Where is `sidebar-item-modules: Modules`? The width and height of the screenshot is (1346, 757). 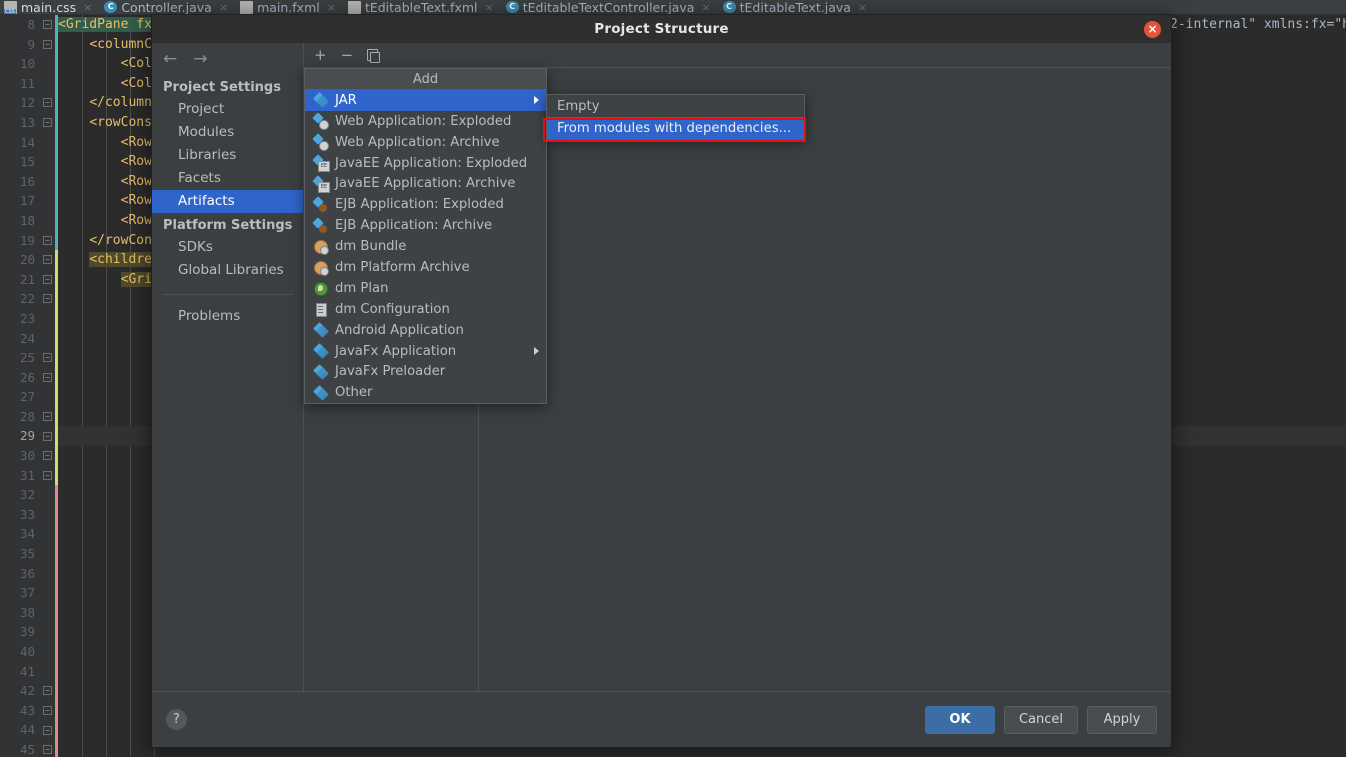
sidebar-item-modules: Modules is located at coordinates (227, 132).